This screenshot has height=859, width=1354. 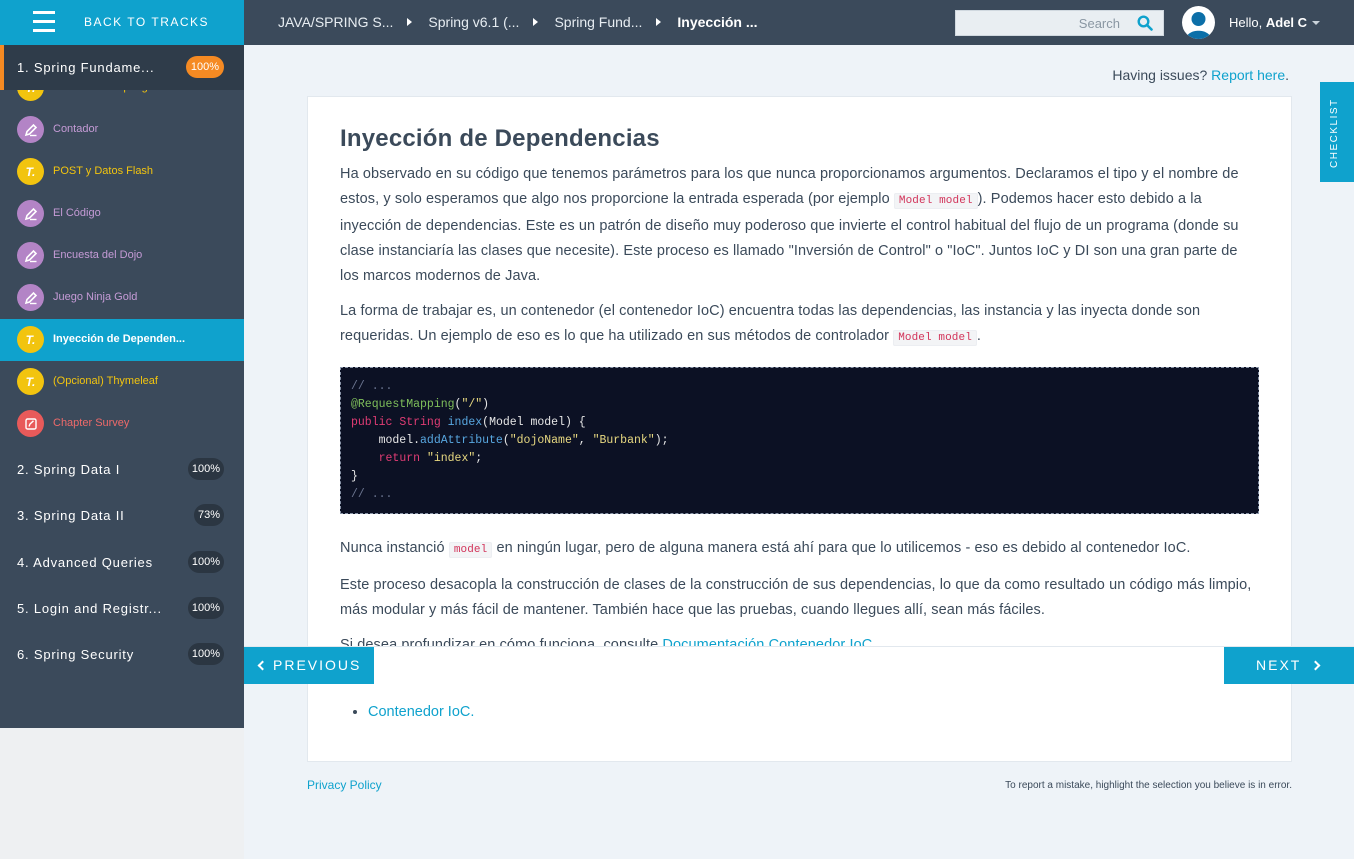 I want to click on user-avatar-icon, so click(x=1198, y=25).